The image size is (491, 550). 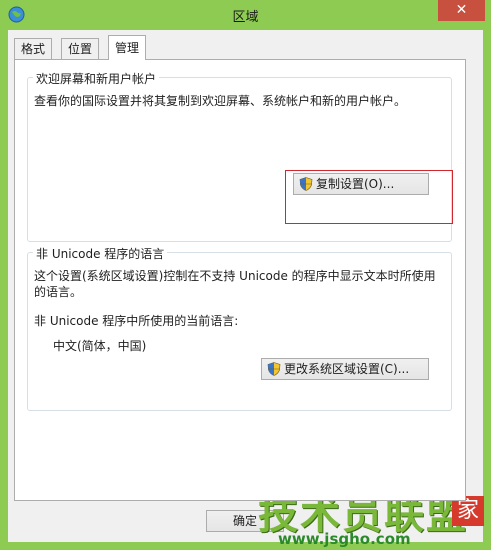 What do you see at coordinates (274, 369) in the screenshot?
I see `uac-shield-icon` at bounding box center [274, 369].